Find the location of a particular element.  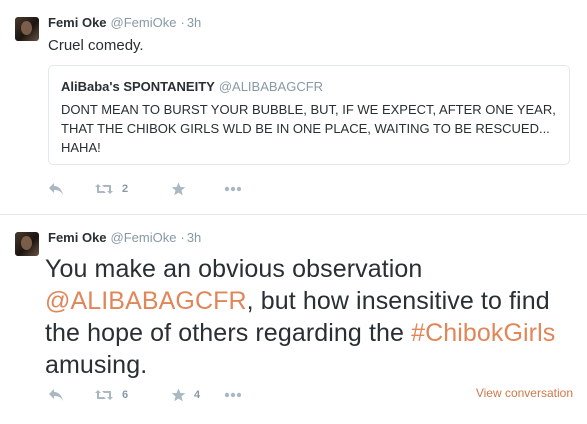

mention-link: @ALIBABAGCFR is located at coordinates (146, 301).